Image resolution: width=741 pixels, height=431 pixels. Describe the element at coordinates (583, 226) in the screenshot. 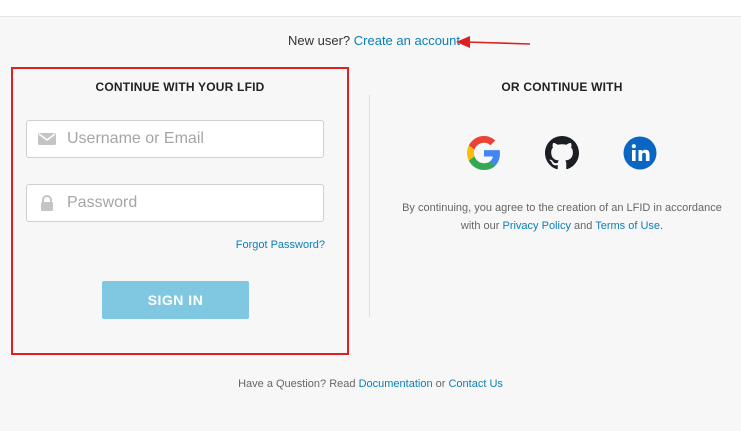

I see `agreement-and: and` at that location.